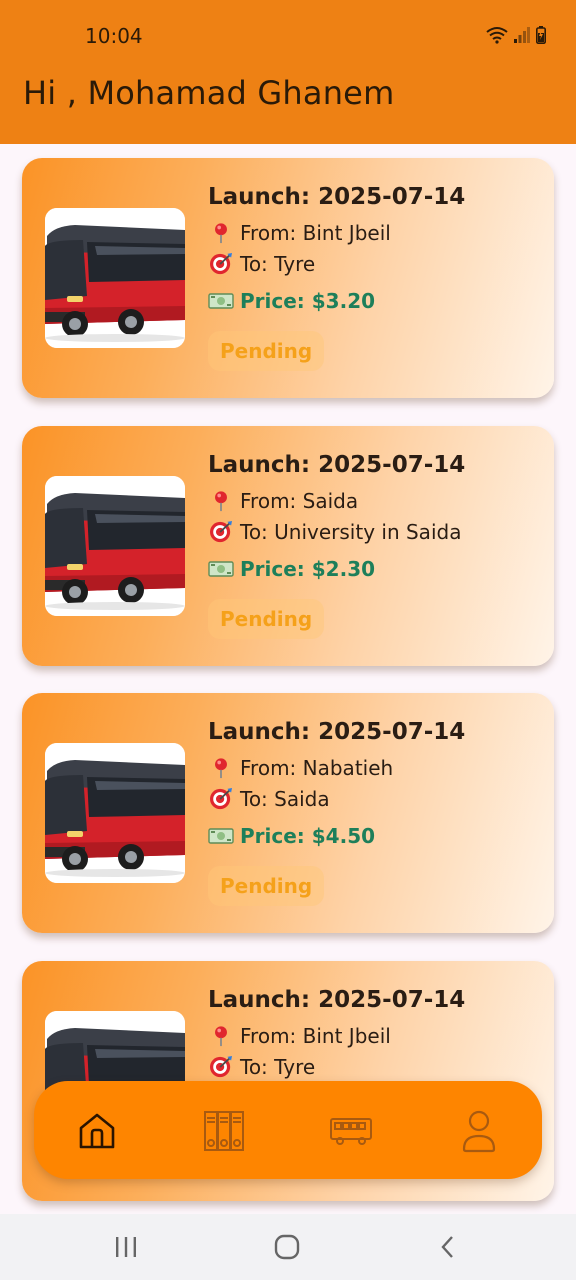 The height and width of the screenshot is (1280, 576). I want to click on price-row: Price: $3.20, so click(374, 301).